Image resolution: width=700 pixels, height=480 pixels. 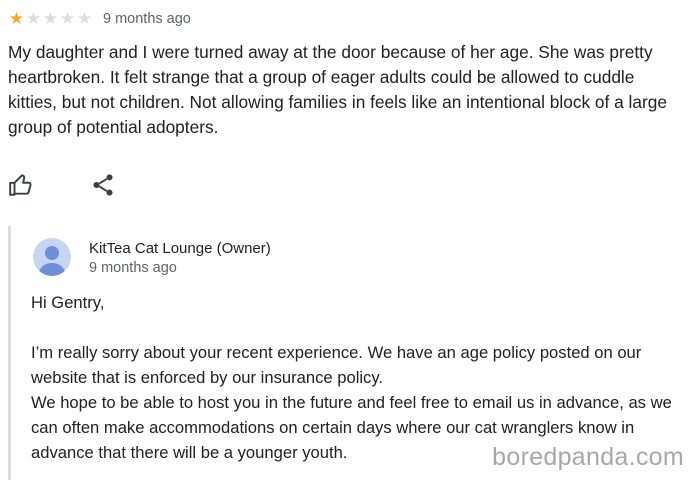 I want to click on share-icon, so click(x=103, y=185).